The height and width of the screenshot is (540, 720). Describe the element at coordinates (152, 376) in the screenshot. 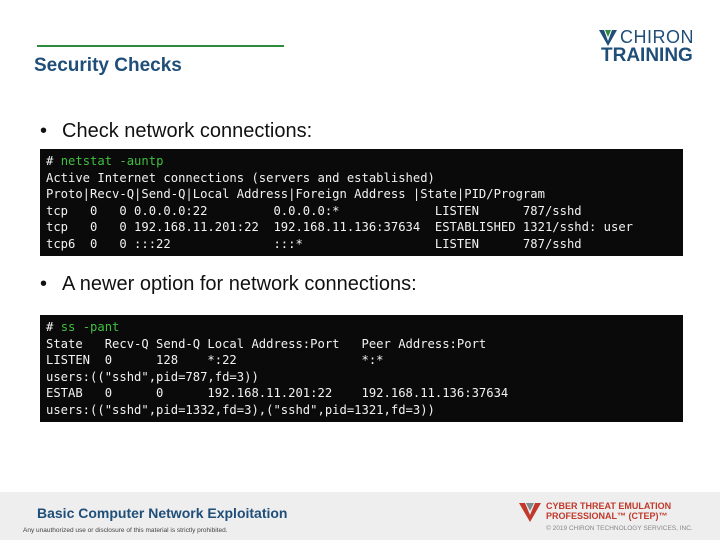

I see `output-line: users:(("sshd",pid=787,fd=3))` at that location.